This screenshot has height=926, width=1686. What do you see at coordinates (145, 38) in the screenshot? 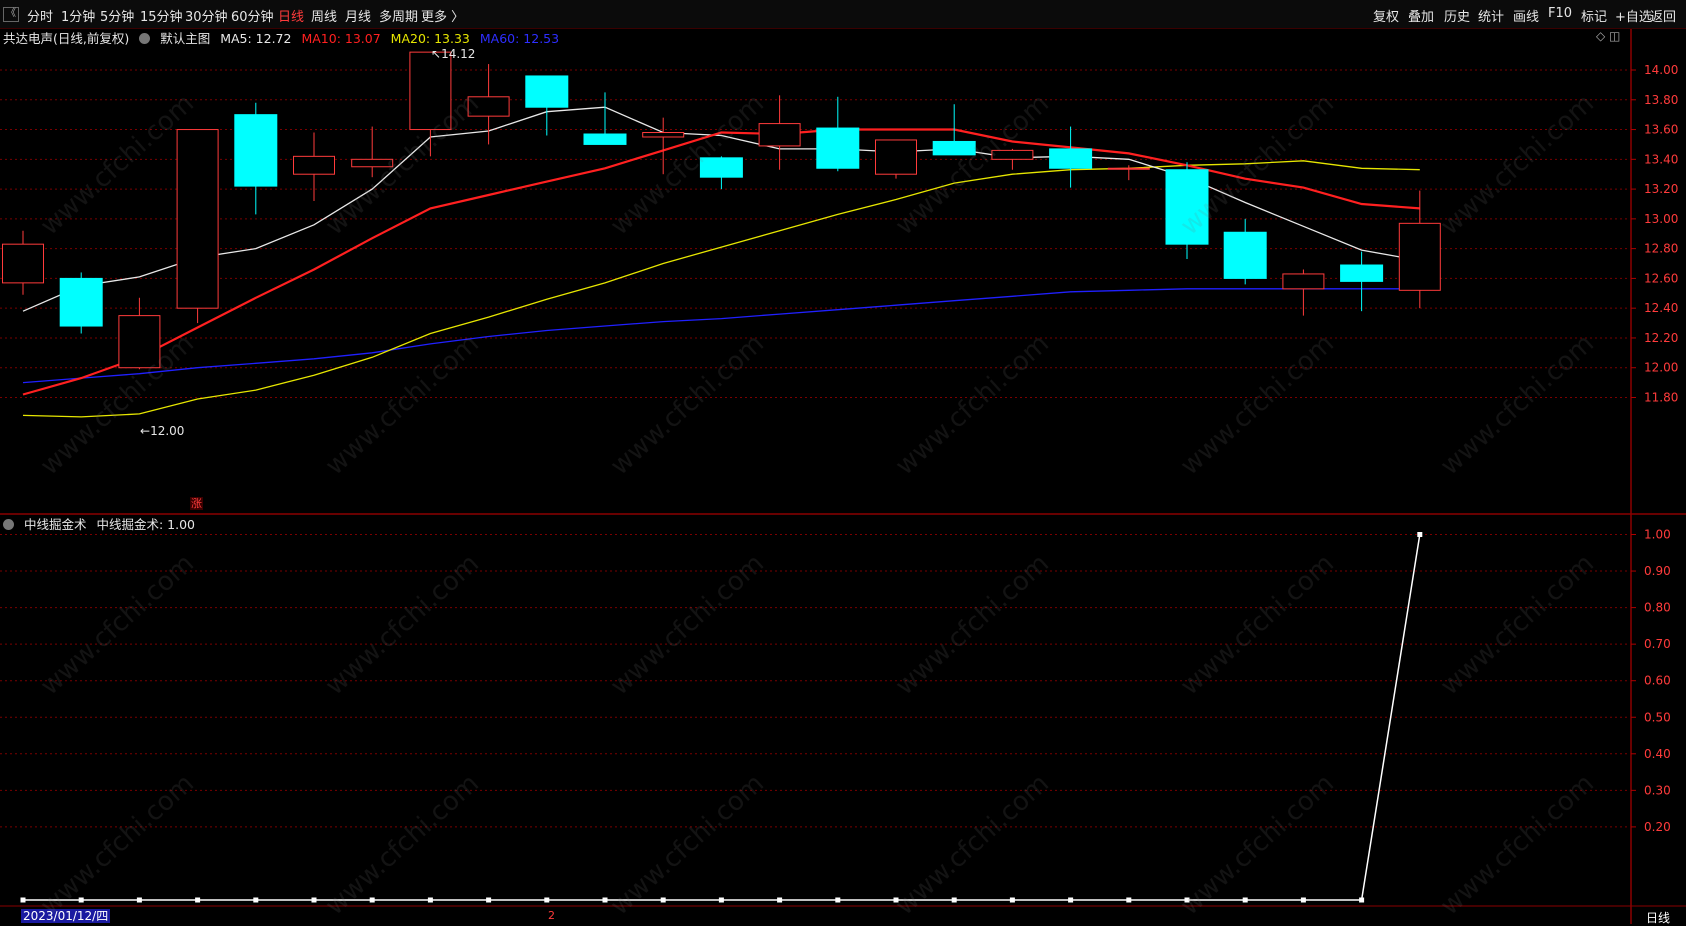
I see `settings-dot-icon` at bounding box center [145, 38].